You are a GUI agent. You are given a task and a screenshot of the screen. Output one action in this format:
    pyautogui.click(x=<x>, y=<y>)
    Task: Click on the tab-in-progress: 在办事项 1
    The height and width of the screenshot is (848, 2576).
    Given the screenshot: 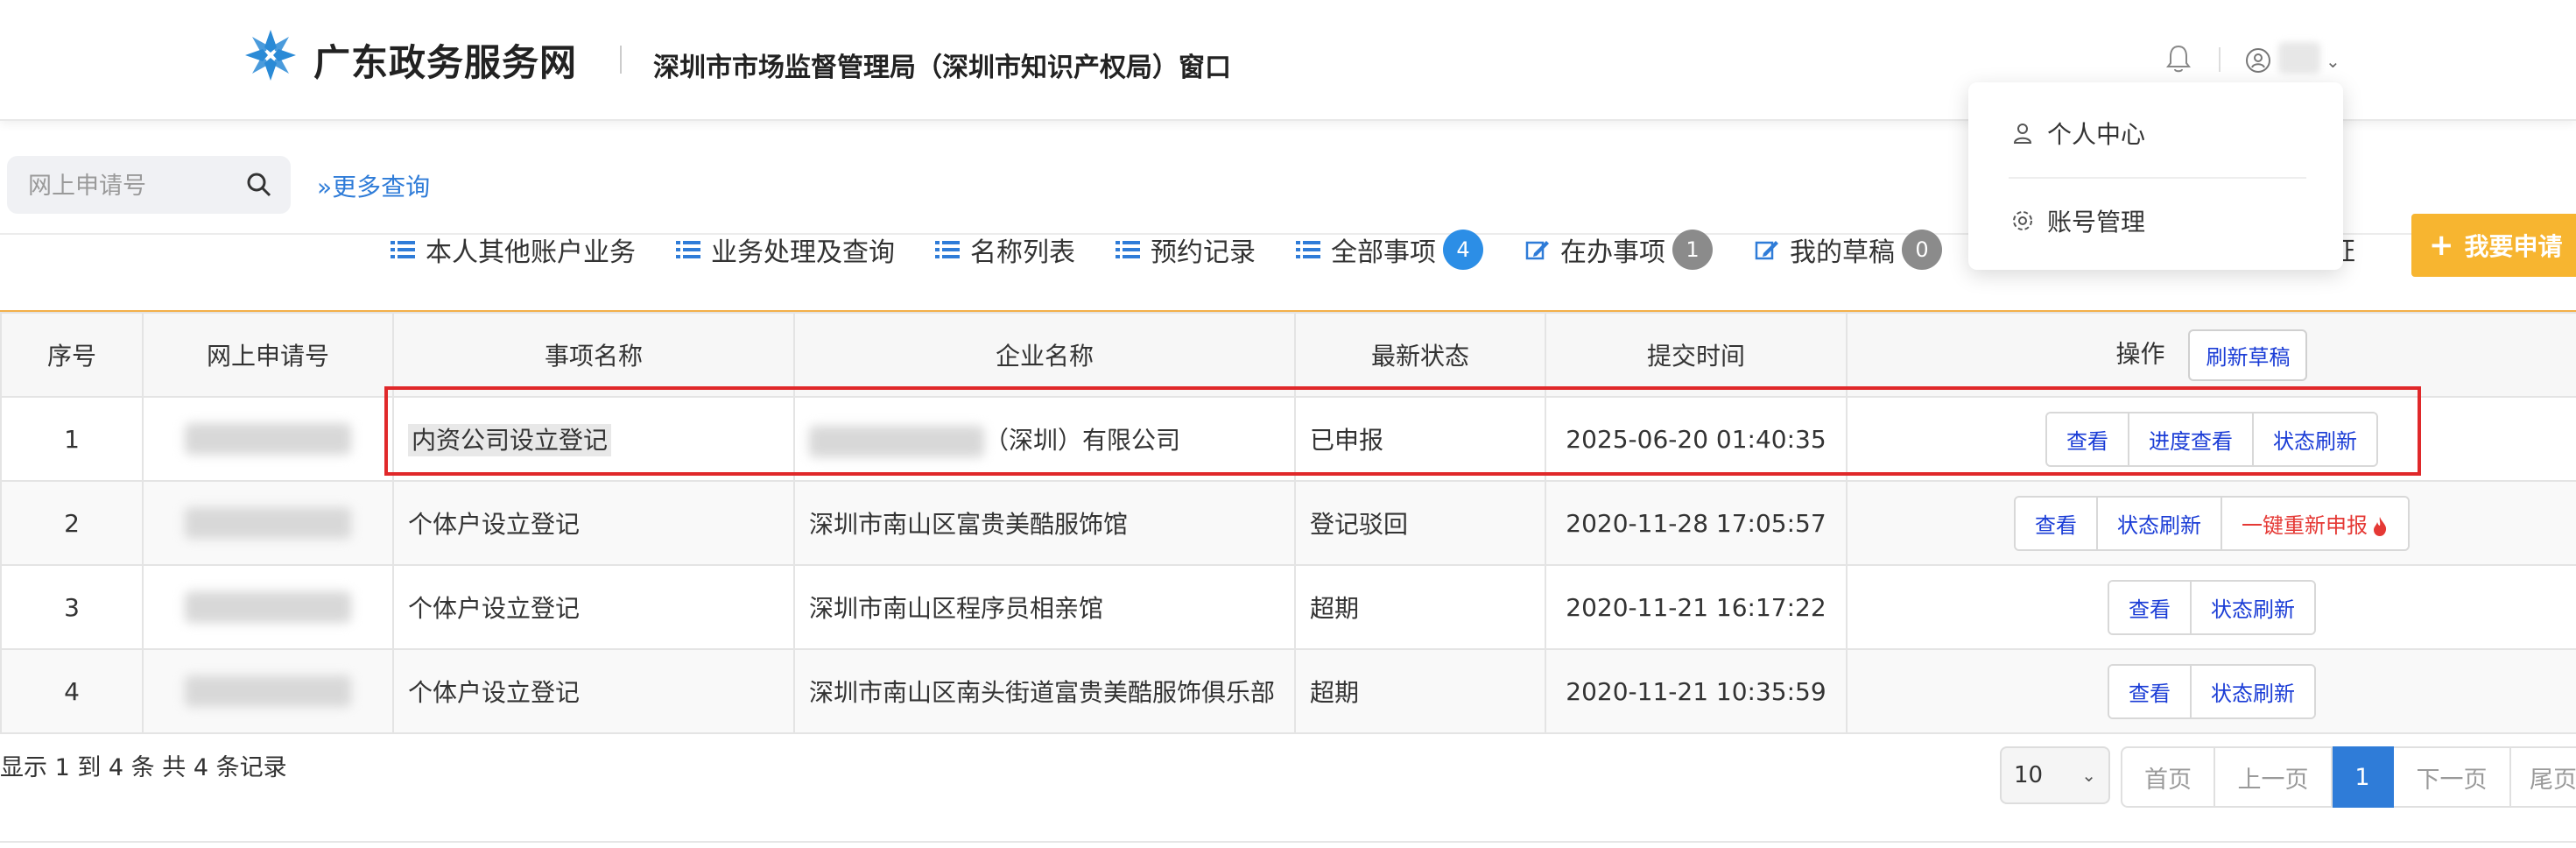 What is the action you would take?
    pyautogui.click(x=1619, y=250)
    